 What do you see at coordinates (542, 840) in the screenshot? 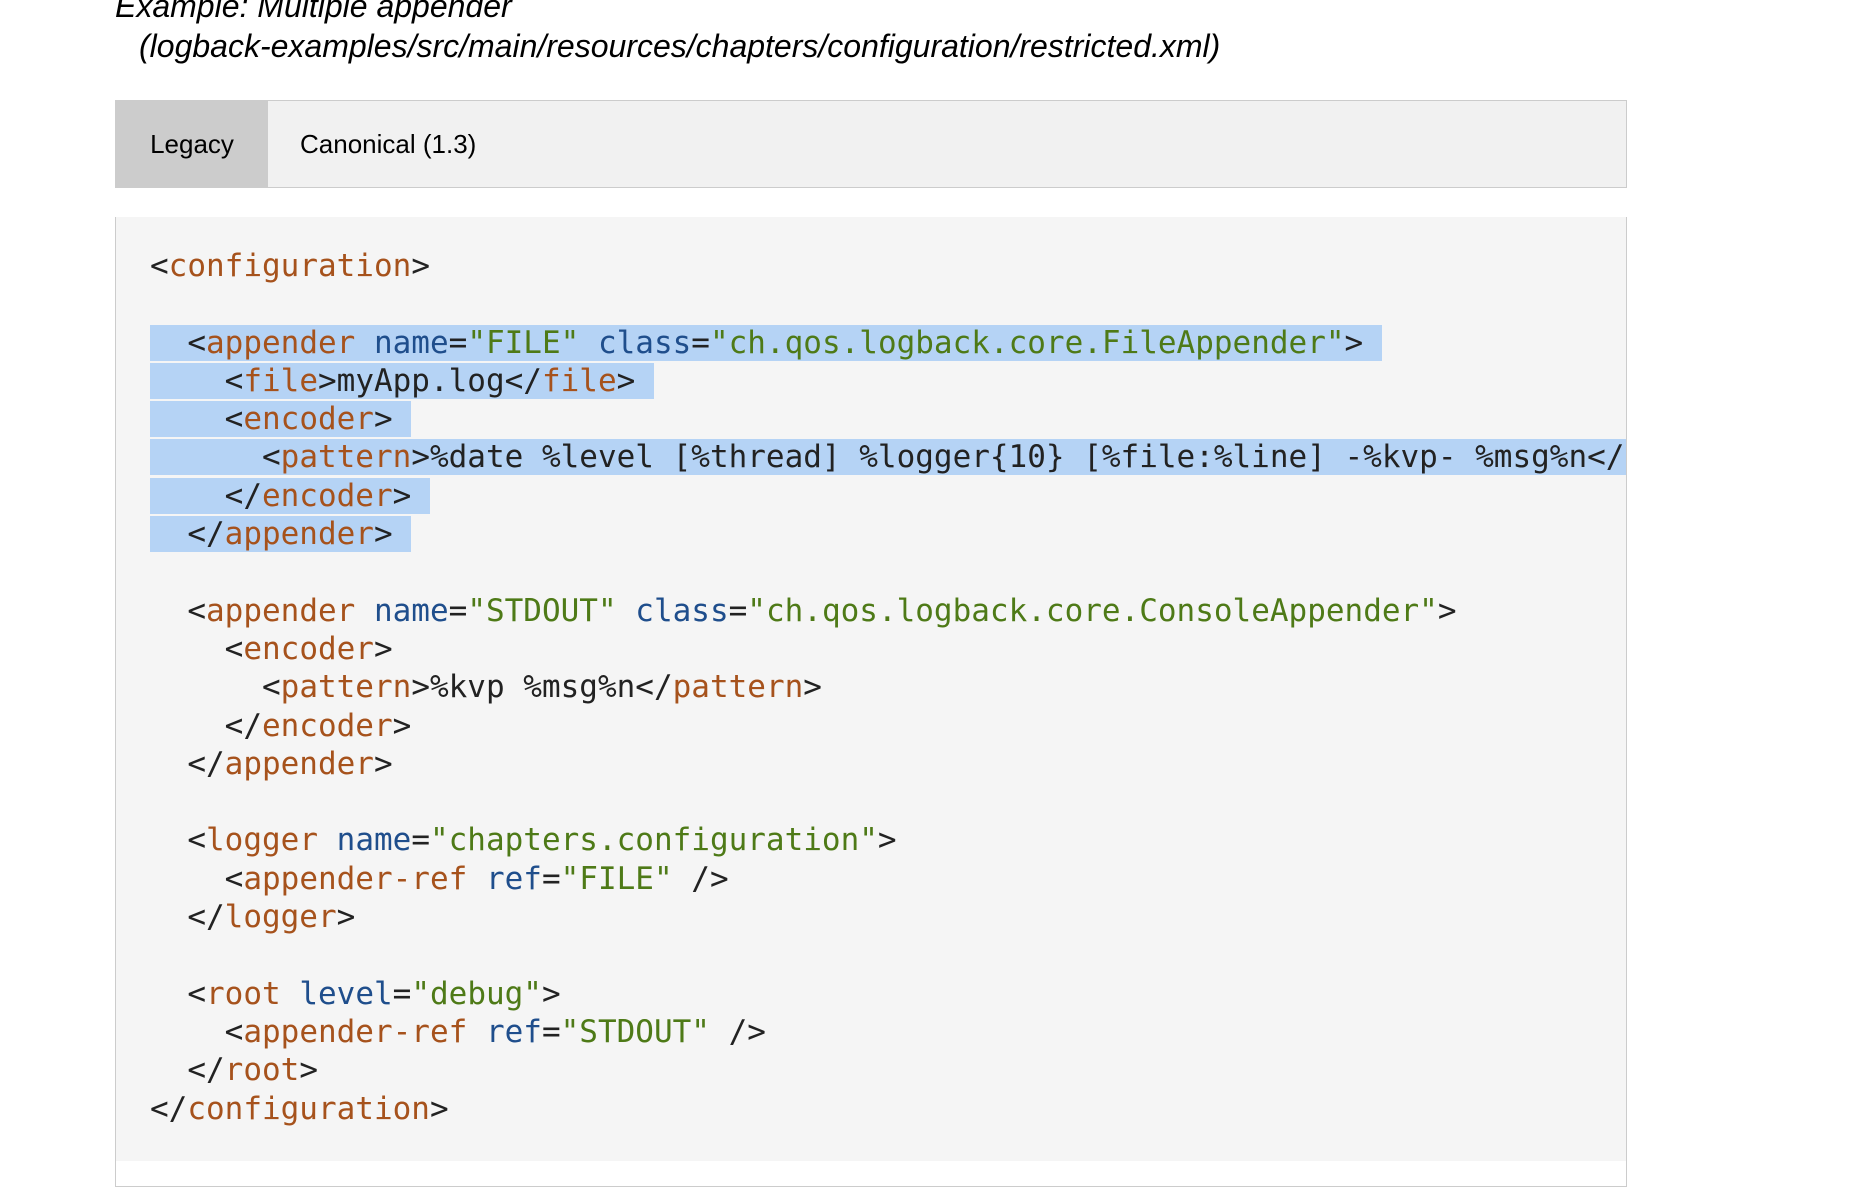
I see `code-line-text: <logger name="chapters.configuration">` at bounding box center [542, 840].